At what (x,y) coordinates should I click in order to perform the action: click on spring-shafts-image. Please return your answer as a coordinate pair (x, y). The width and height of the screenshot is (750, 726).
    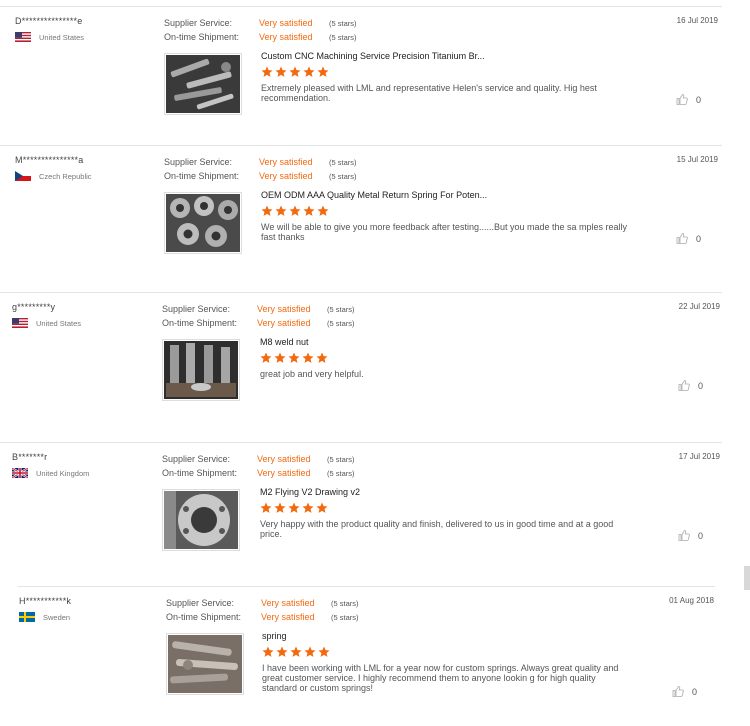
    Looking at the image, I should click on (205, 664).